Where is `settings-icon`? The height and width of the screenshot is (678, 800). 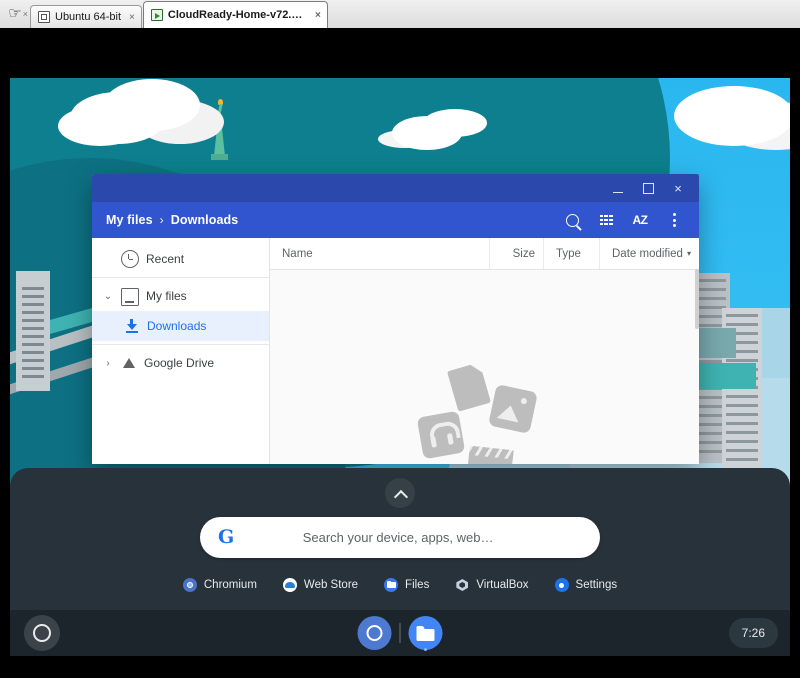
settings-icon is located at coordinates (561, 585).